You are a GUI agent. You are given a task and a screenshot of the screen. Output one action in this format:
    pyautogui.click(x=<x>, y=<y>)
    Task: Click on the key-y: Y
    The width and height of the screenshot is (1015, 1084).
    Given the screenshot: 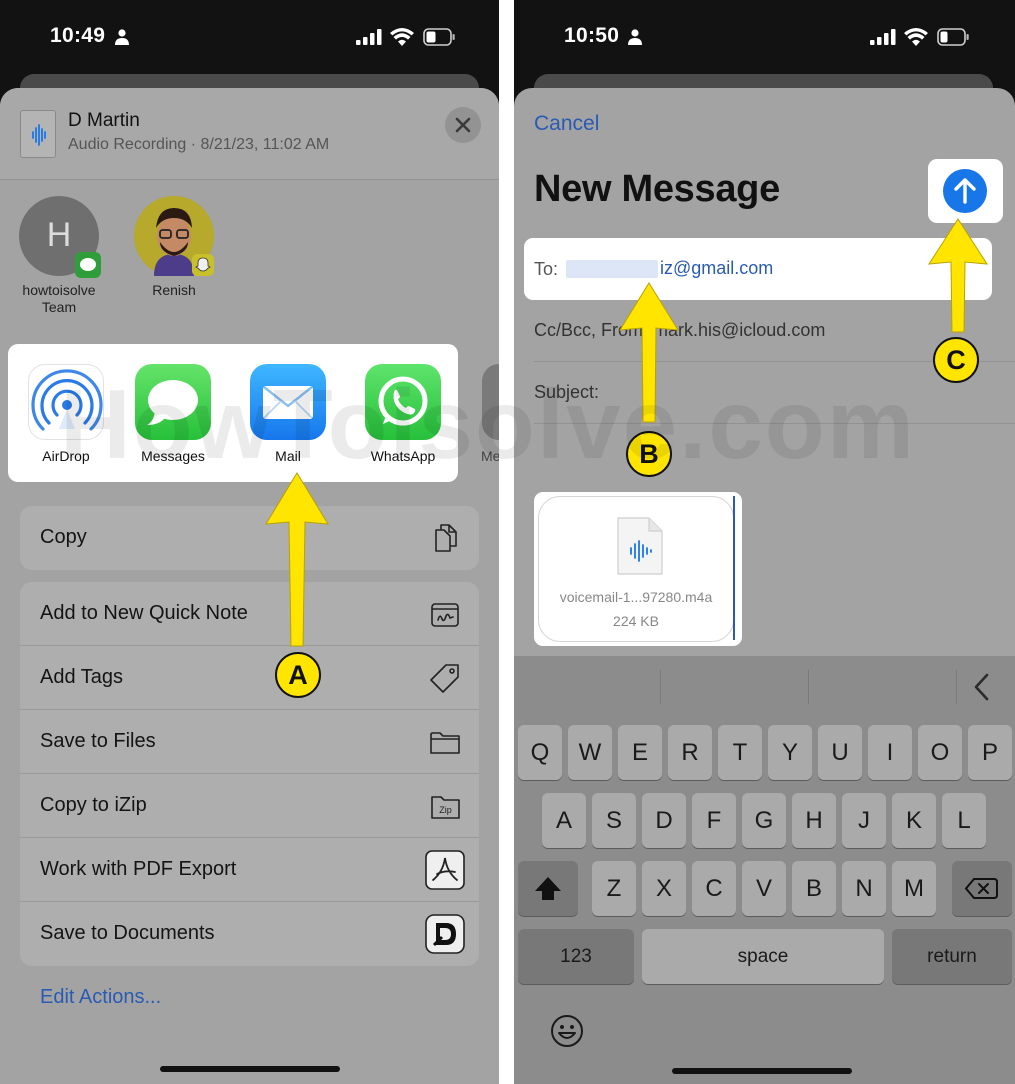 What is the action you would take?
    pyautogui.click(x=790, y=752)
    